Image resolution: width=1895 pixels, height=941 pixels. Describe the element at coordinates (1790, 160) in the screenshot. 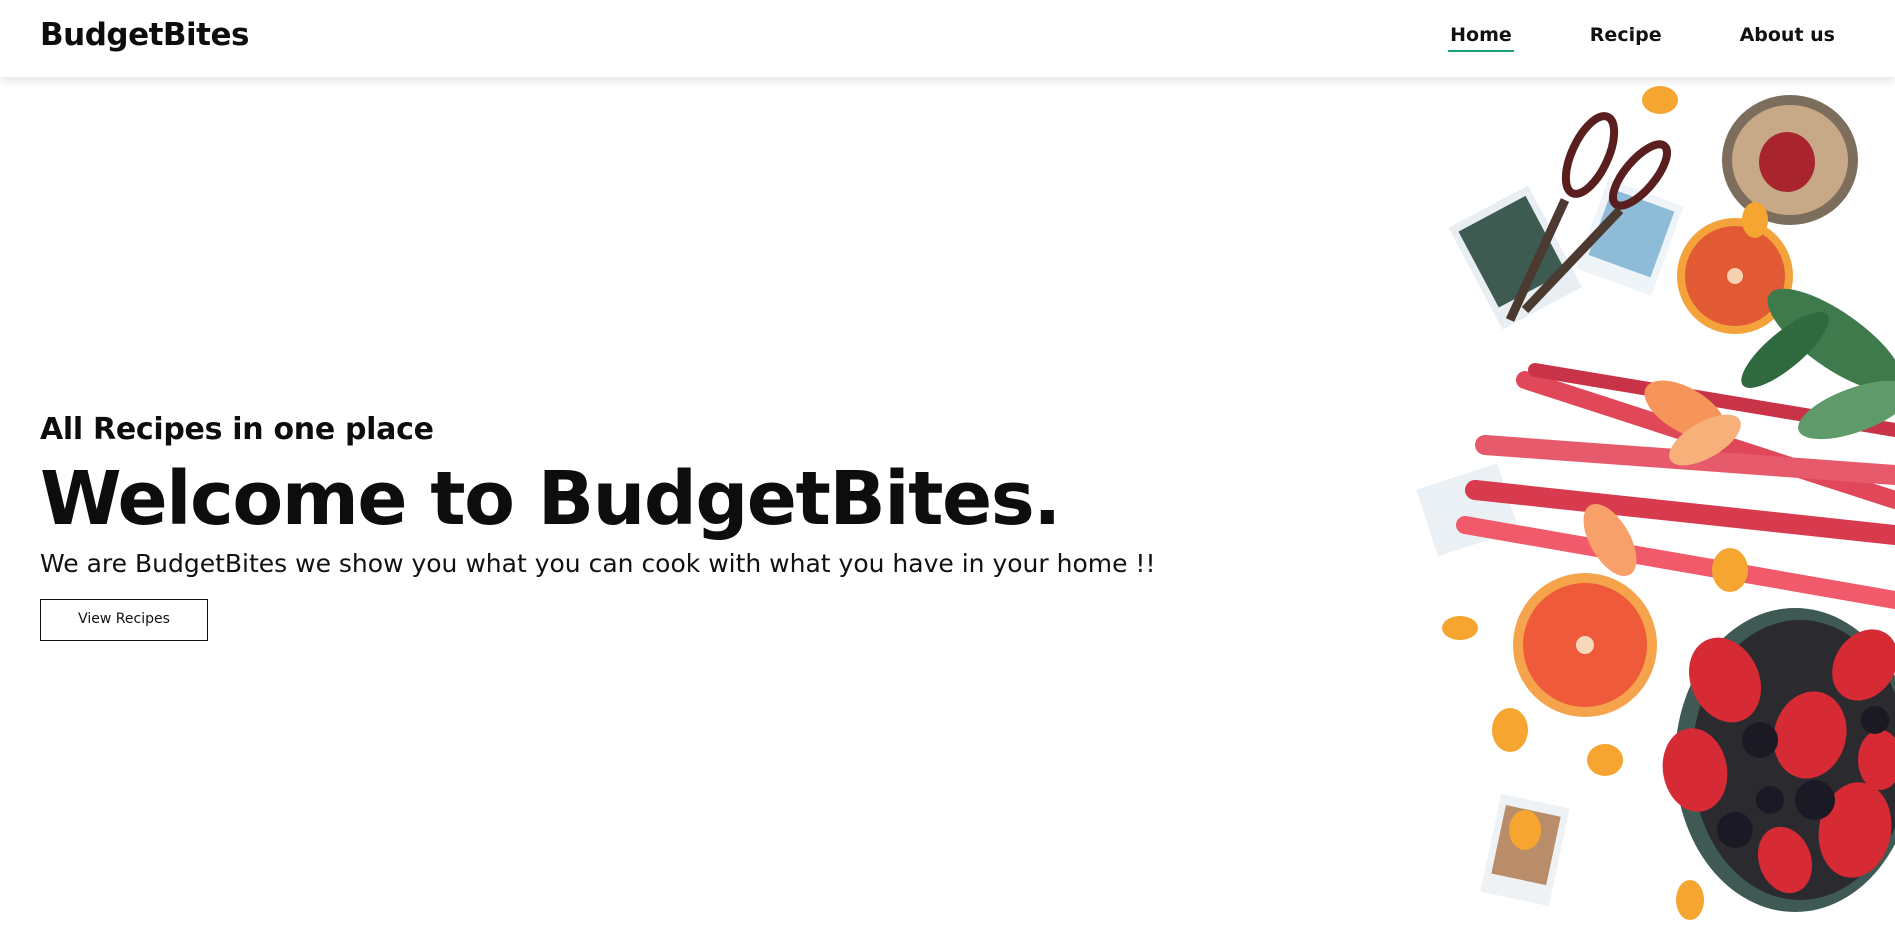

I see `peppercorn-bowl` at that location.